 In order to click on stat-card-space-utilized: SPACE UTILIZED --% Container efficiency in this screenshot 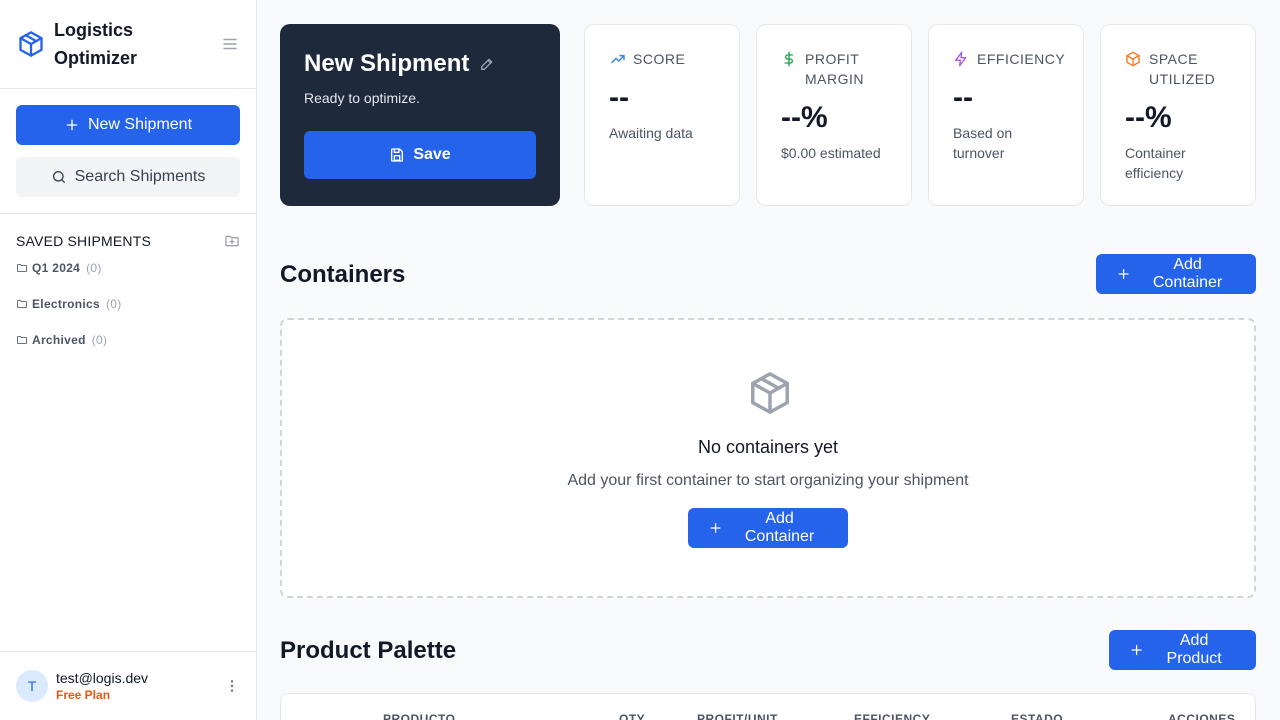, I will do `click(1178, 115)`.